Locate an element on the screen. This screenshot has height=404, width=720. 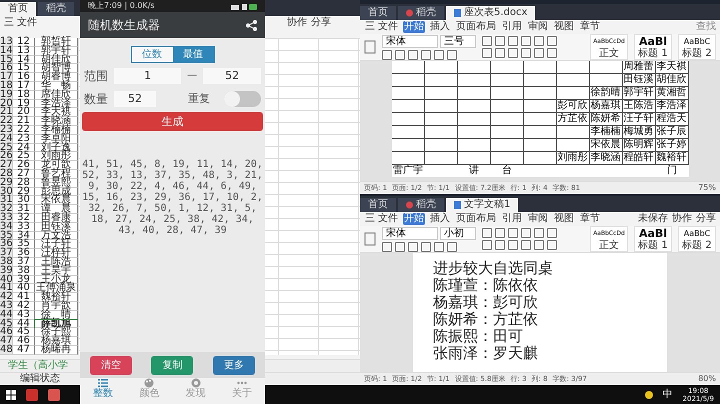
count-field: 52 is located at coordinates (135, 99).